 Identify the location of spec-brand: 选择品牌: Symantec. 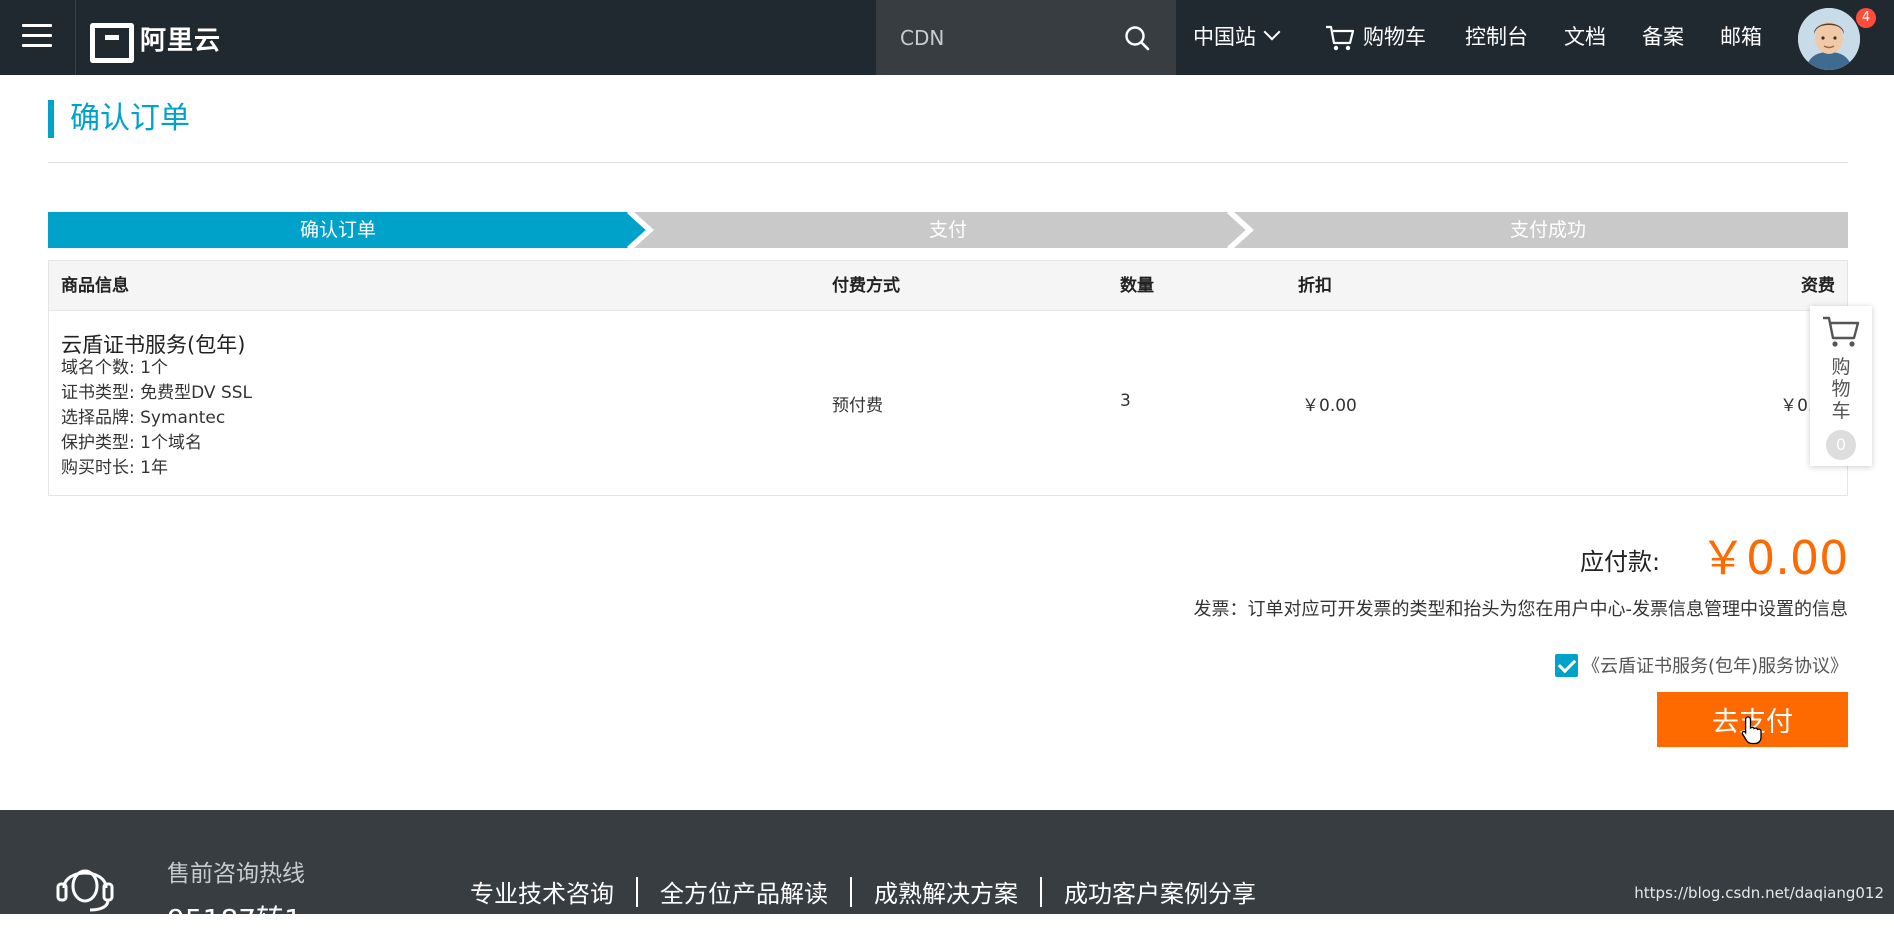
(143, 418).